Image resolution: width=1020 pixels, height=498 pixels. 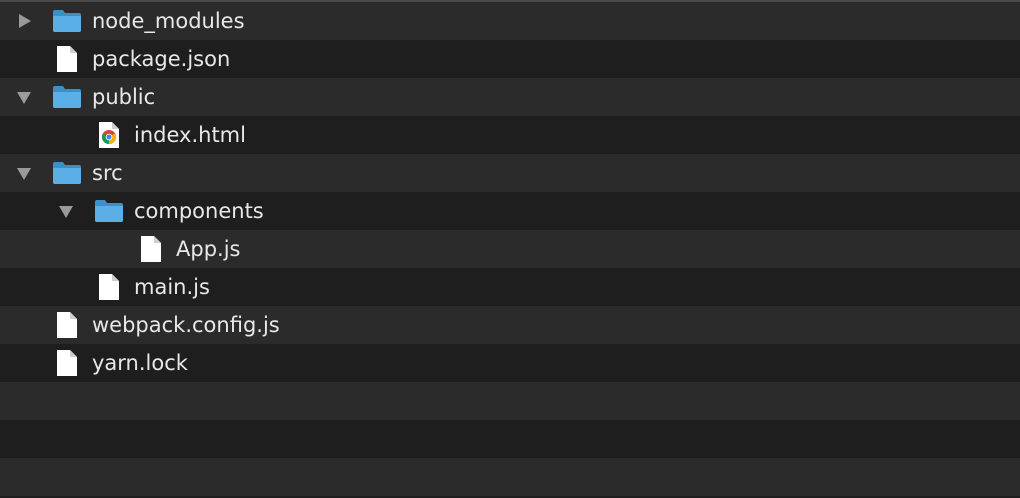 What do you see at coordinates (208, 249) in the screenshot?
I see `tree-item-label: App.js` at bounding box center [208, 249].